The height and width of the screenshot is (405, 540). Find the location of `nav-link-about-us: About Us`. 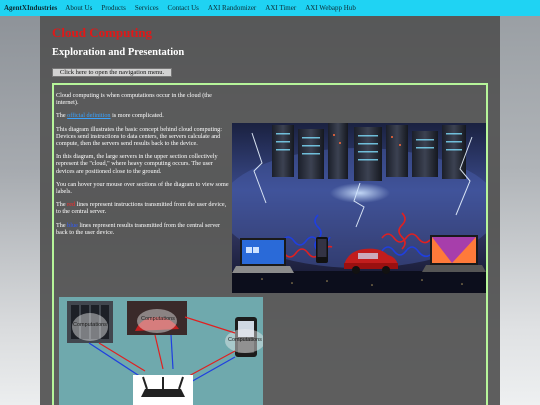

nav-link-about-us: About Us is located at coordinates (78, 8).